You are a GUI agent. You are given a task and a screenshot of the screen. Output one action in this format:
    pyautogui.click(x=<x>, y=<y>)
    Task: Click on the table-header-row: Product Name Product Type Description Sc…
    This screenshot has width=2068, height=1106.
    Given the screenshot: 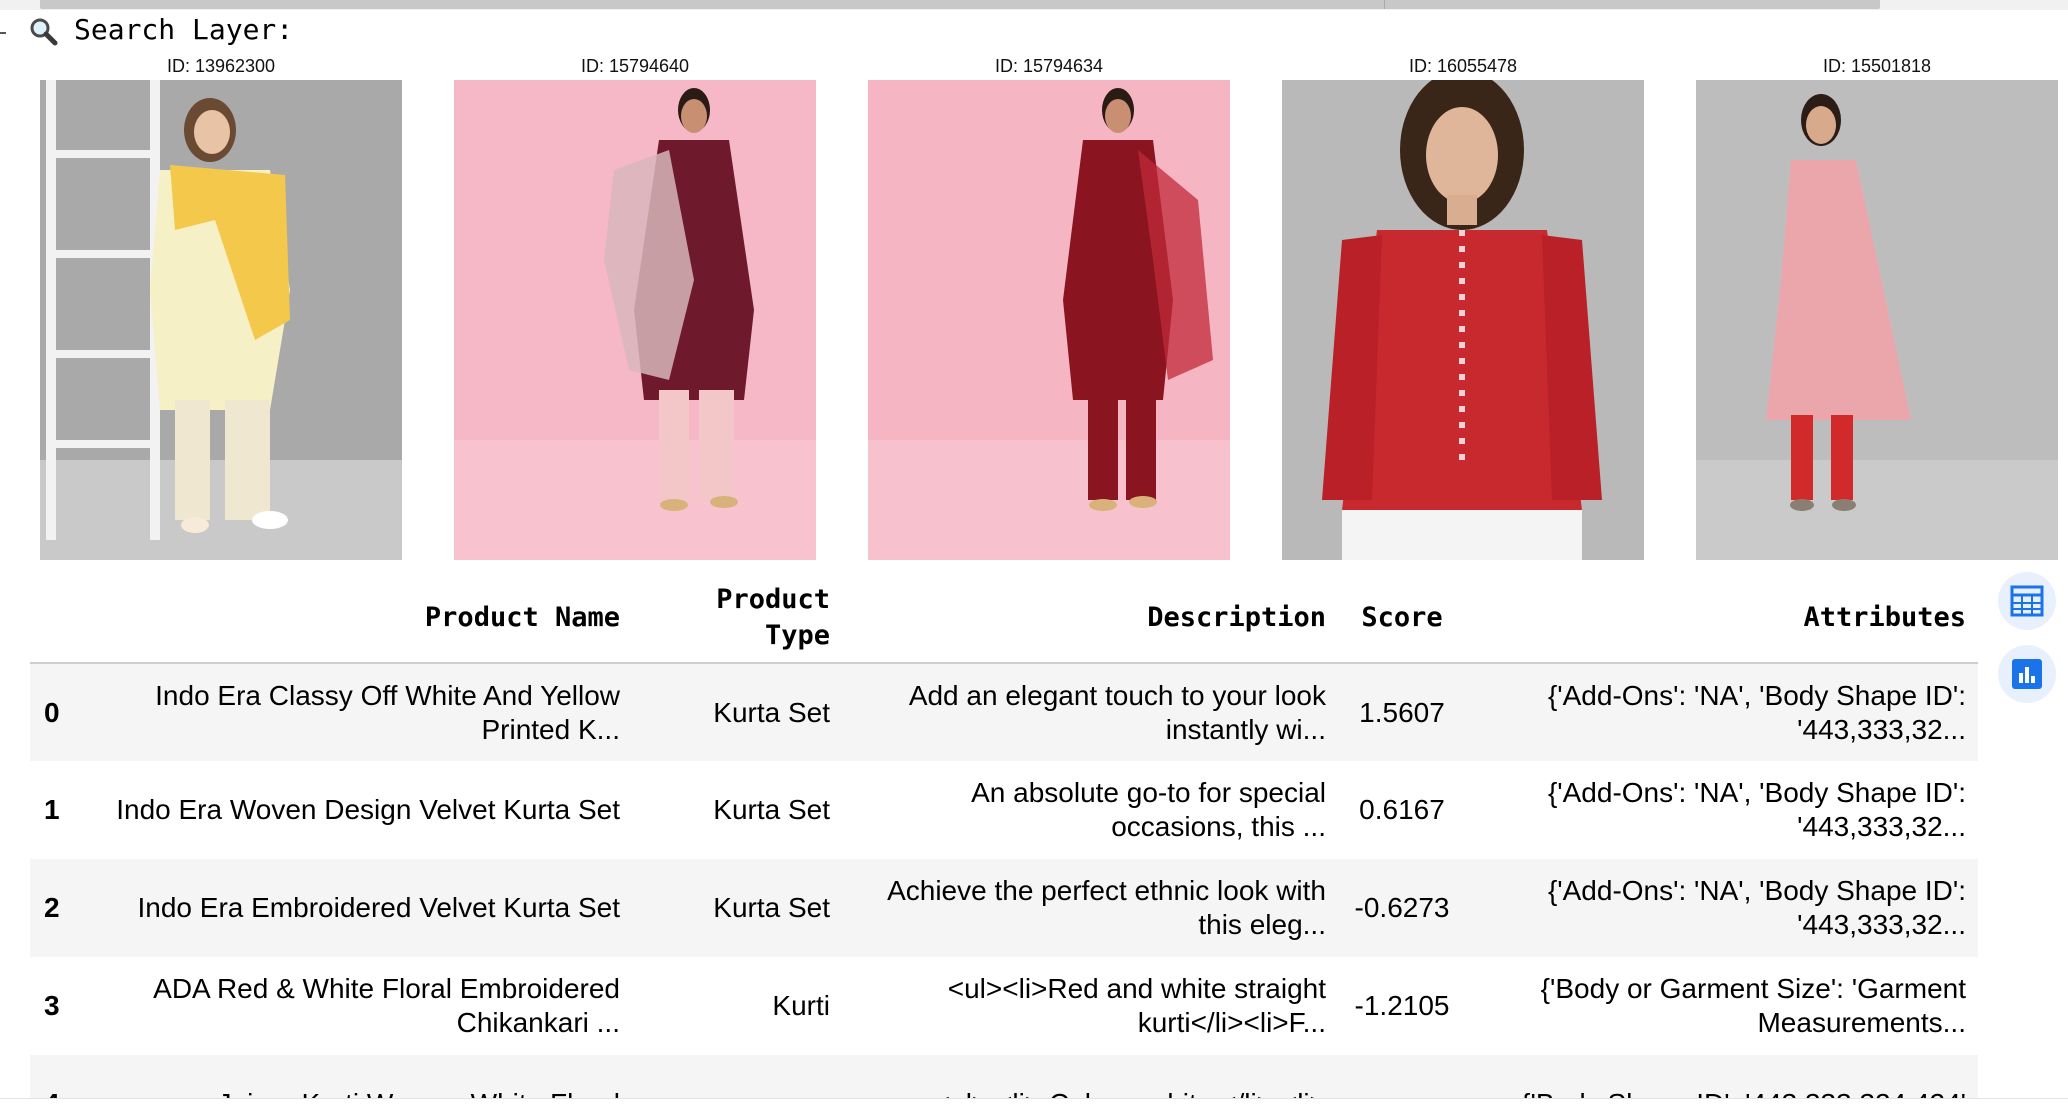 What is the action you would take?
    pyautogui.click(x=1004, y=620)
    